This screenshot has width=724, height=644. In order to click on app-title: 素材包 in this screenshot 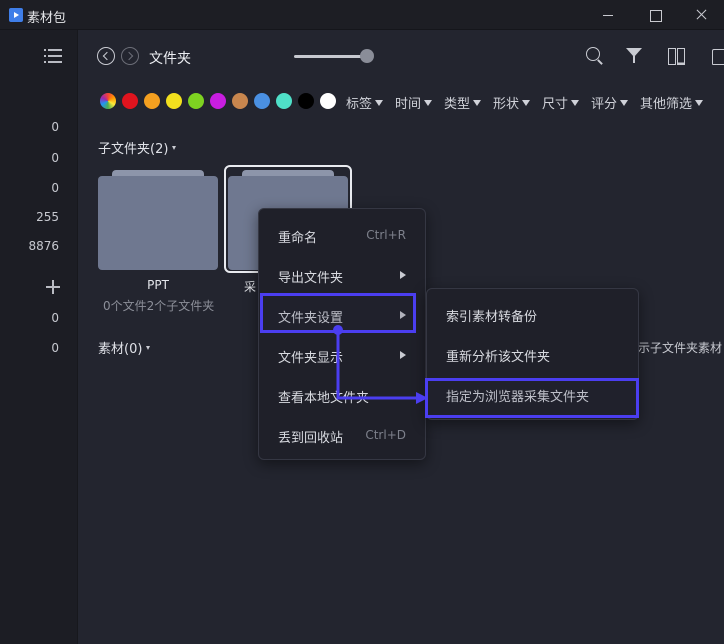, I will do `click(47, 18)`.